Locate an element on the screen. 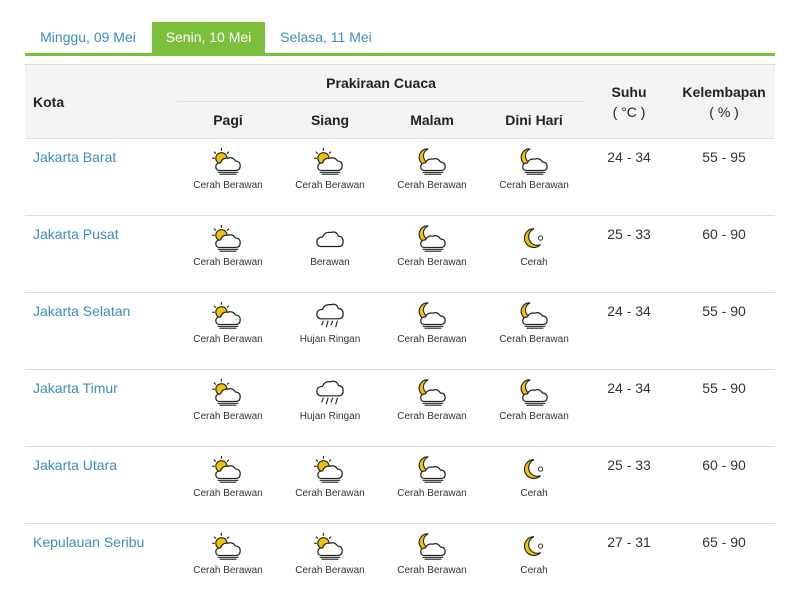 The width and height of the screenshot is (797, 600). header-kelembapan-label: Kelembapan is located at coordinates (723, 92).